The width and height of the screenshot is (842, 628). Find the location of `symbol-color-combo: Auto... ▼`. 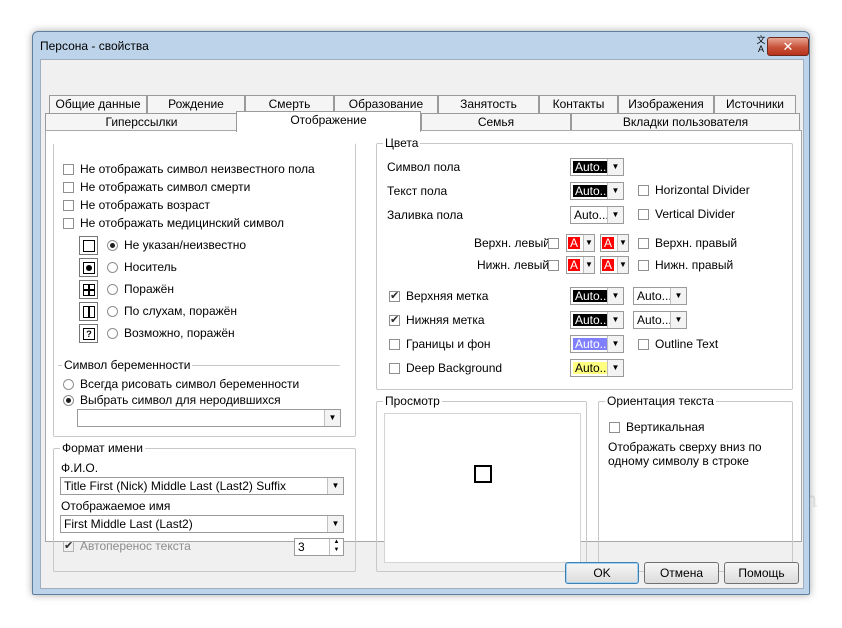

symbol-color-combo: Auto... ▼ is located at coordinates (597, 167).